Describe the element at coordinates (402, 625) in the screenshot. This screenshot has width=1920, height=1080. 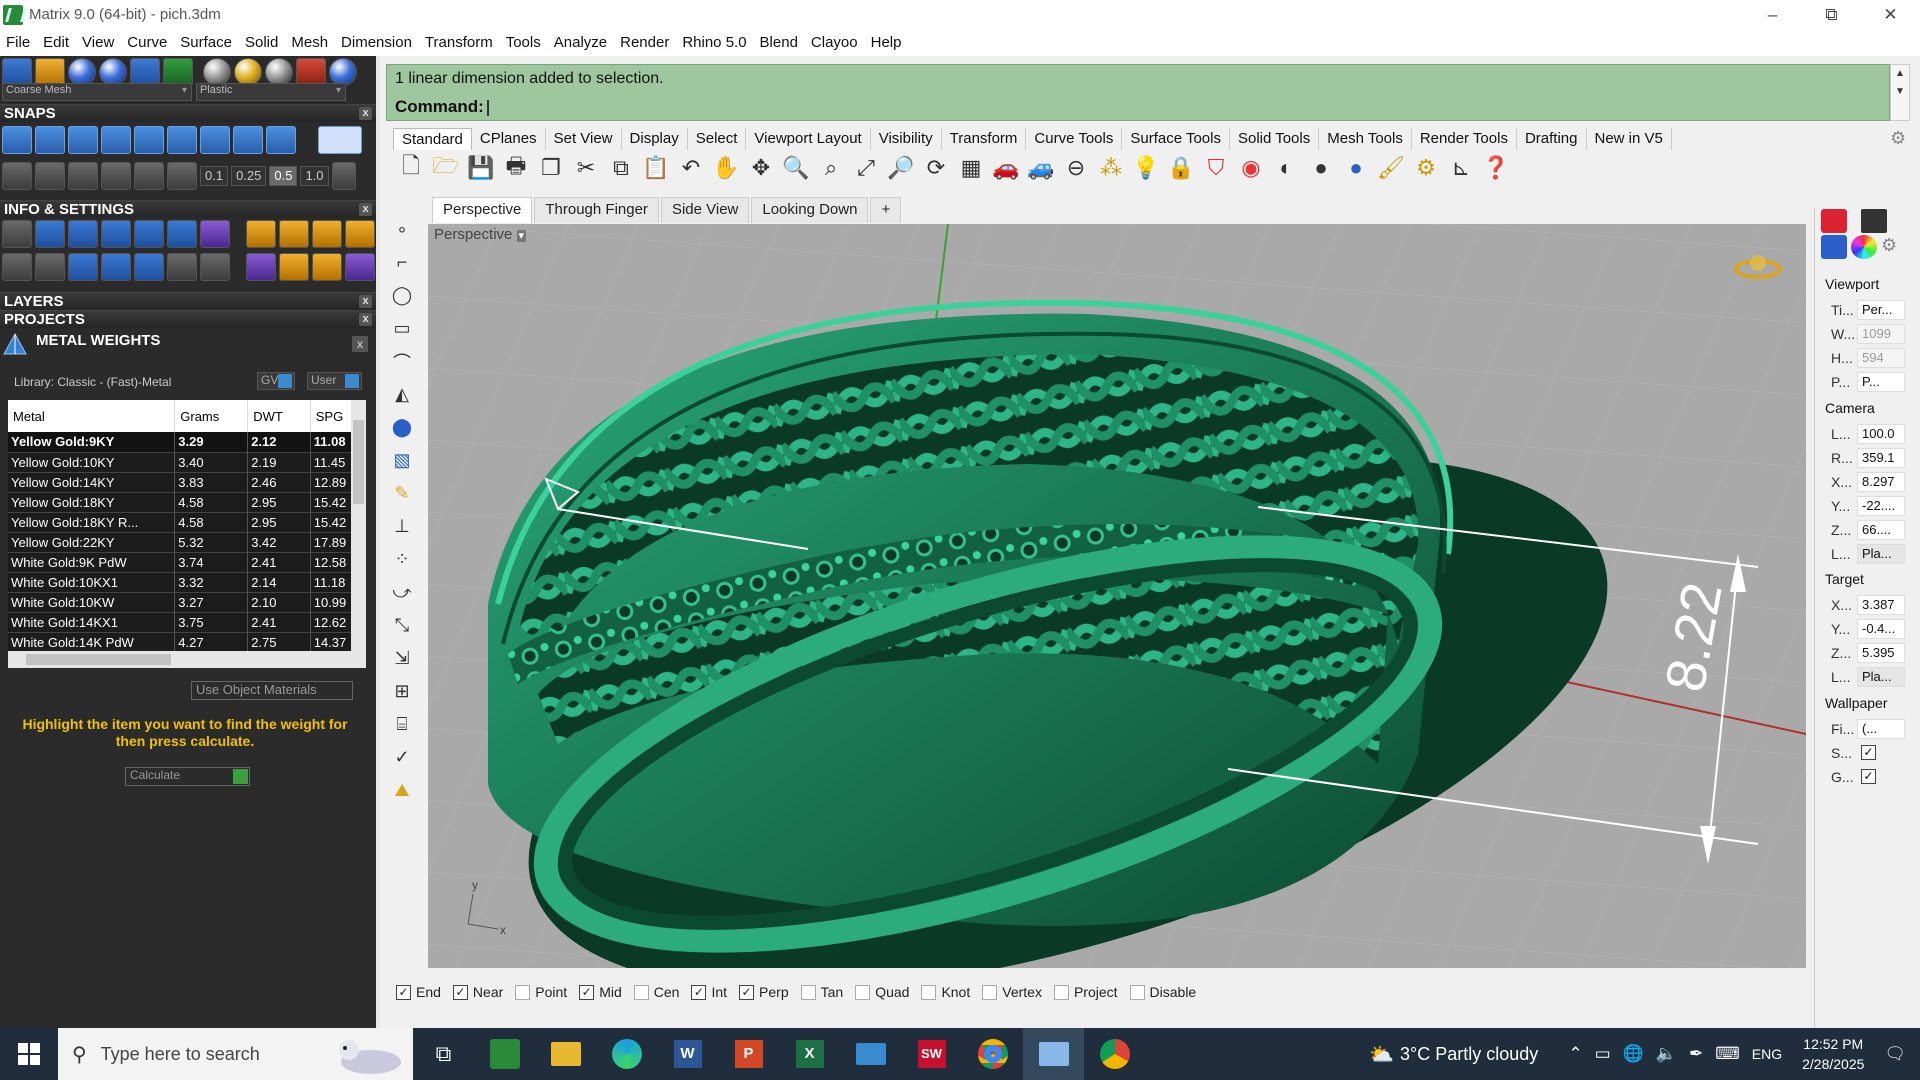
I see `scale-icon: ⤡` at that location.